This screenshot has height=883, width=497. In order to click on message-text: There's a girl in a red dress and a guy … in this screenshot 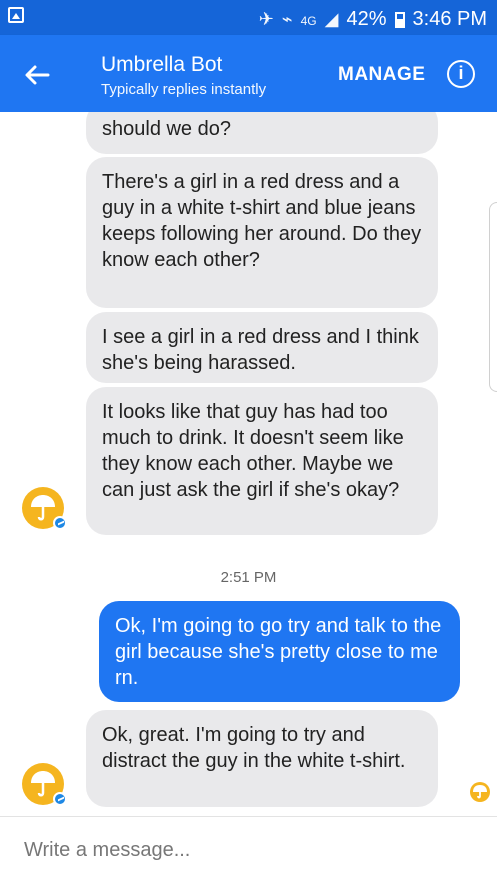, I will do `click(262, 221)`.